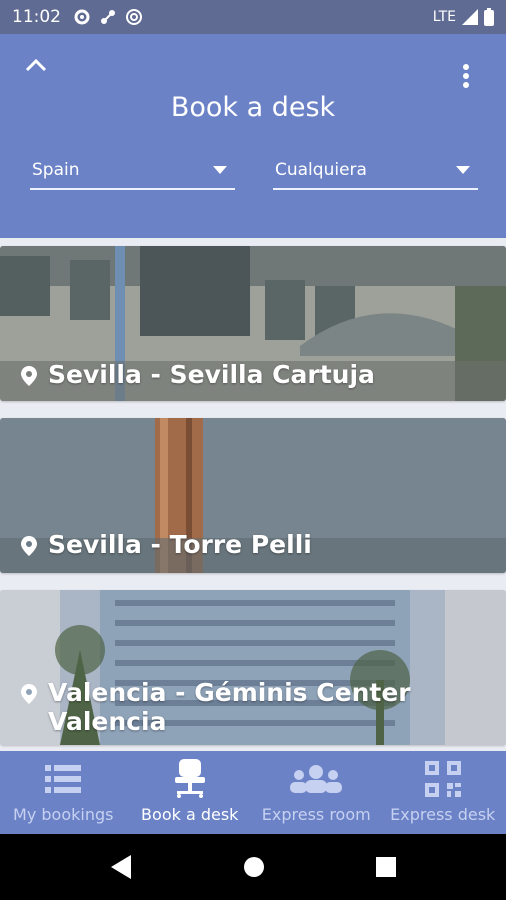  What do you see at coordinates (82, 17) in the screenshot?
I see `settings-icon` at bounding box center [82, 17].